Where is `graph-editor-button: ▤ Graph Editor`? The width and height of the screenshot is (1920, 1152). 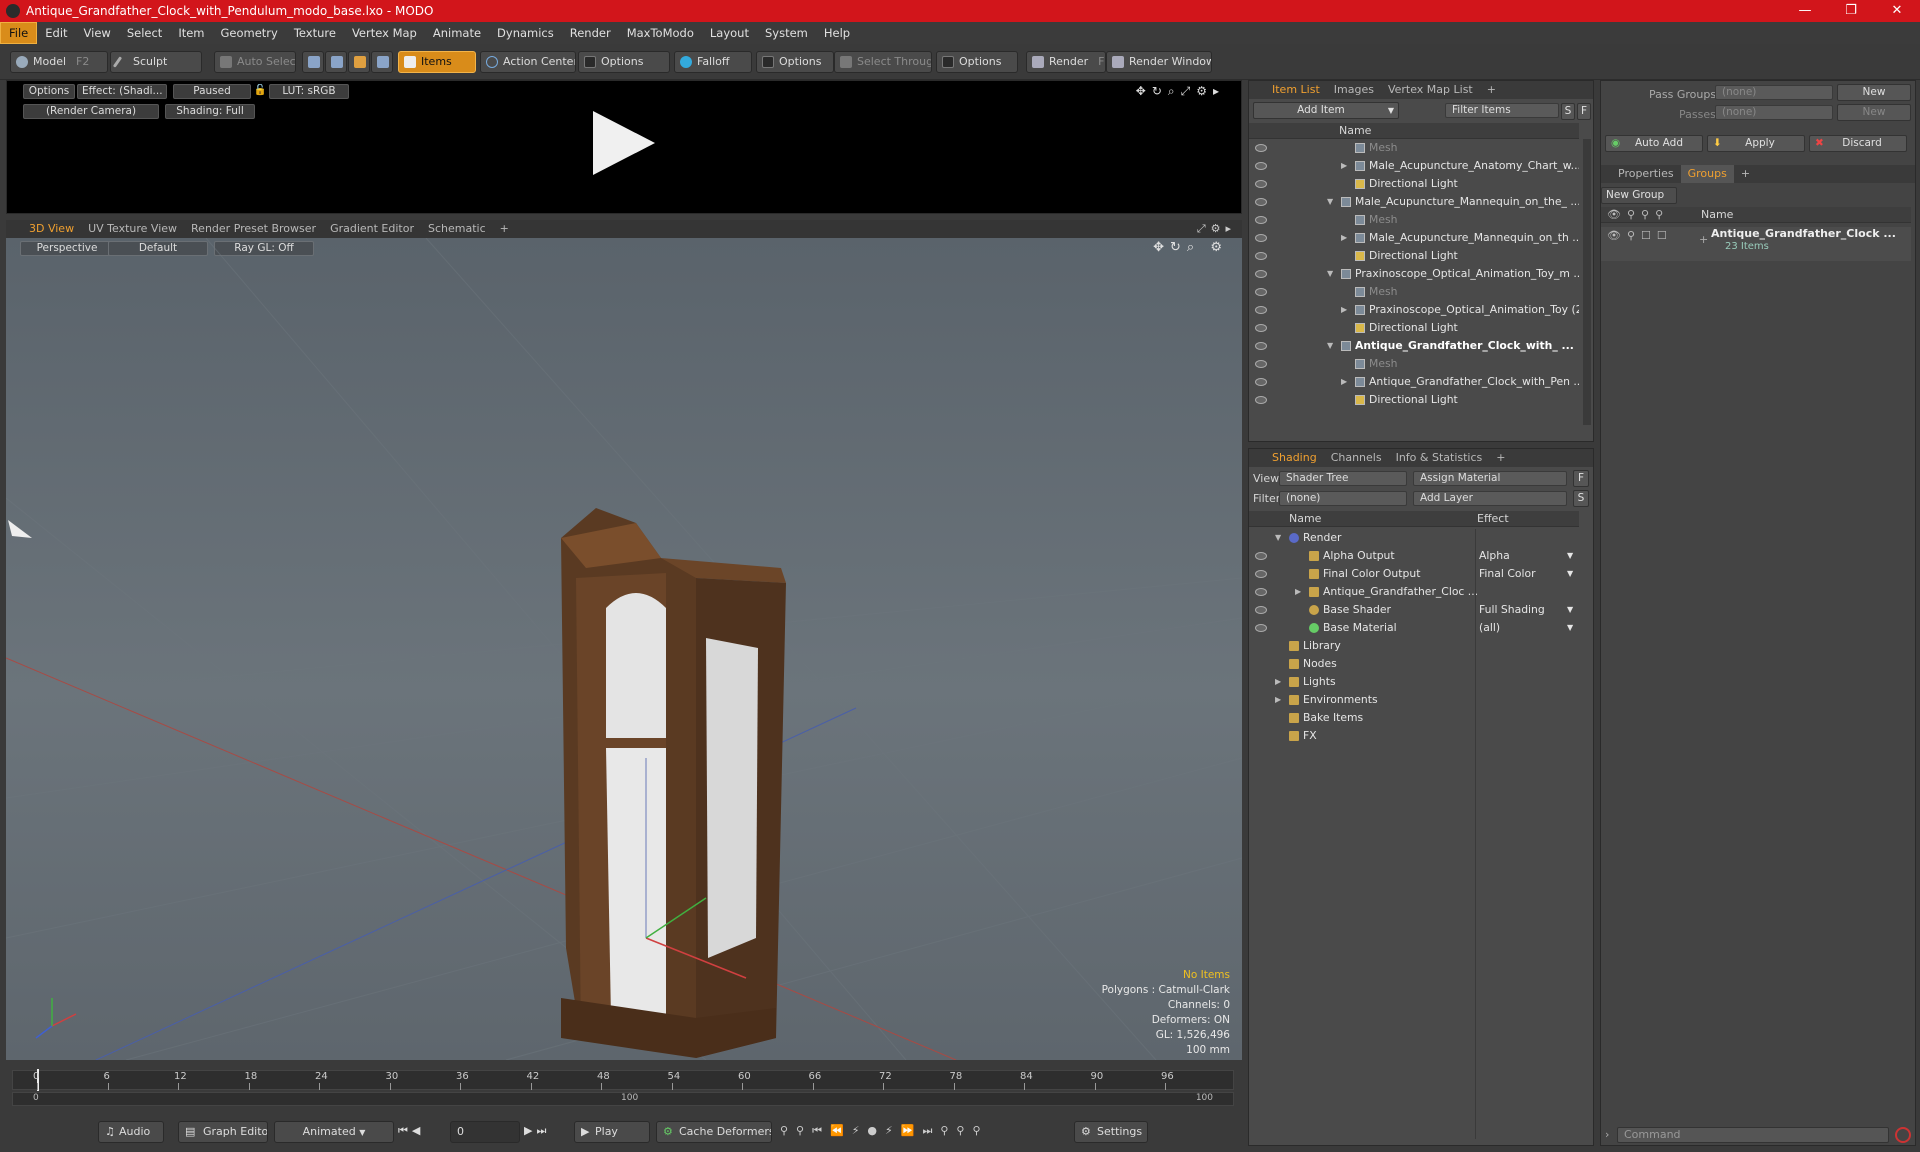
graph-editor-button: ▤ Graph Editor is located at coordinates (223, 1132).